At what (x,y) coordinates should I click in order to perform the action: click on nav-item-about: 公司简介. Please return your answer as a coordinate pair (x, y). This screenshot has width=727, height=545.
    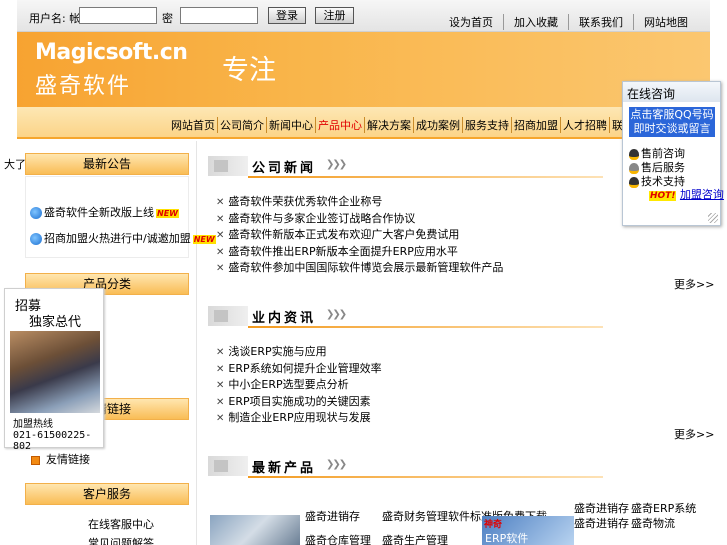
    Looking at the image, I should click on (241, 125).